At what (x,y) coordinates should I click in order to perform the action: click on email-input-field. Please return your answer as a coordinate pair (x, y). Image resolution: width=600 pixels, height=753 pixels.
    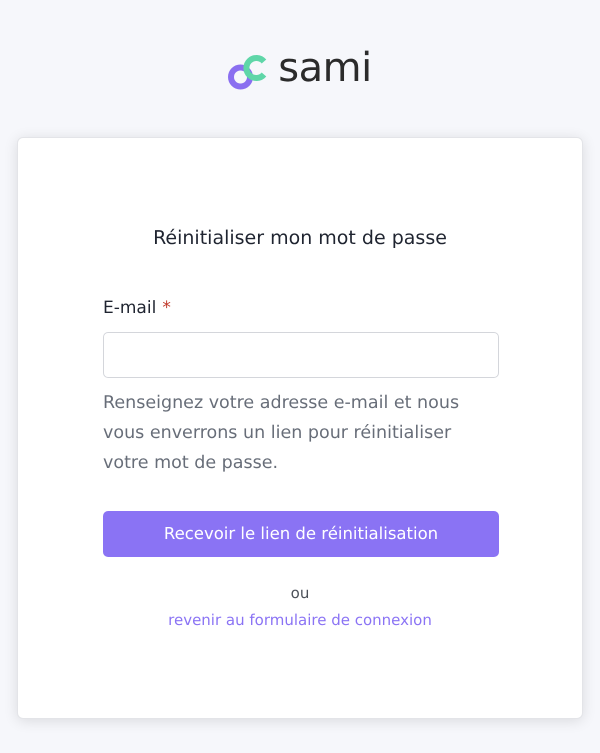
    Looking at the image, I should click on (301, 355).